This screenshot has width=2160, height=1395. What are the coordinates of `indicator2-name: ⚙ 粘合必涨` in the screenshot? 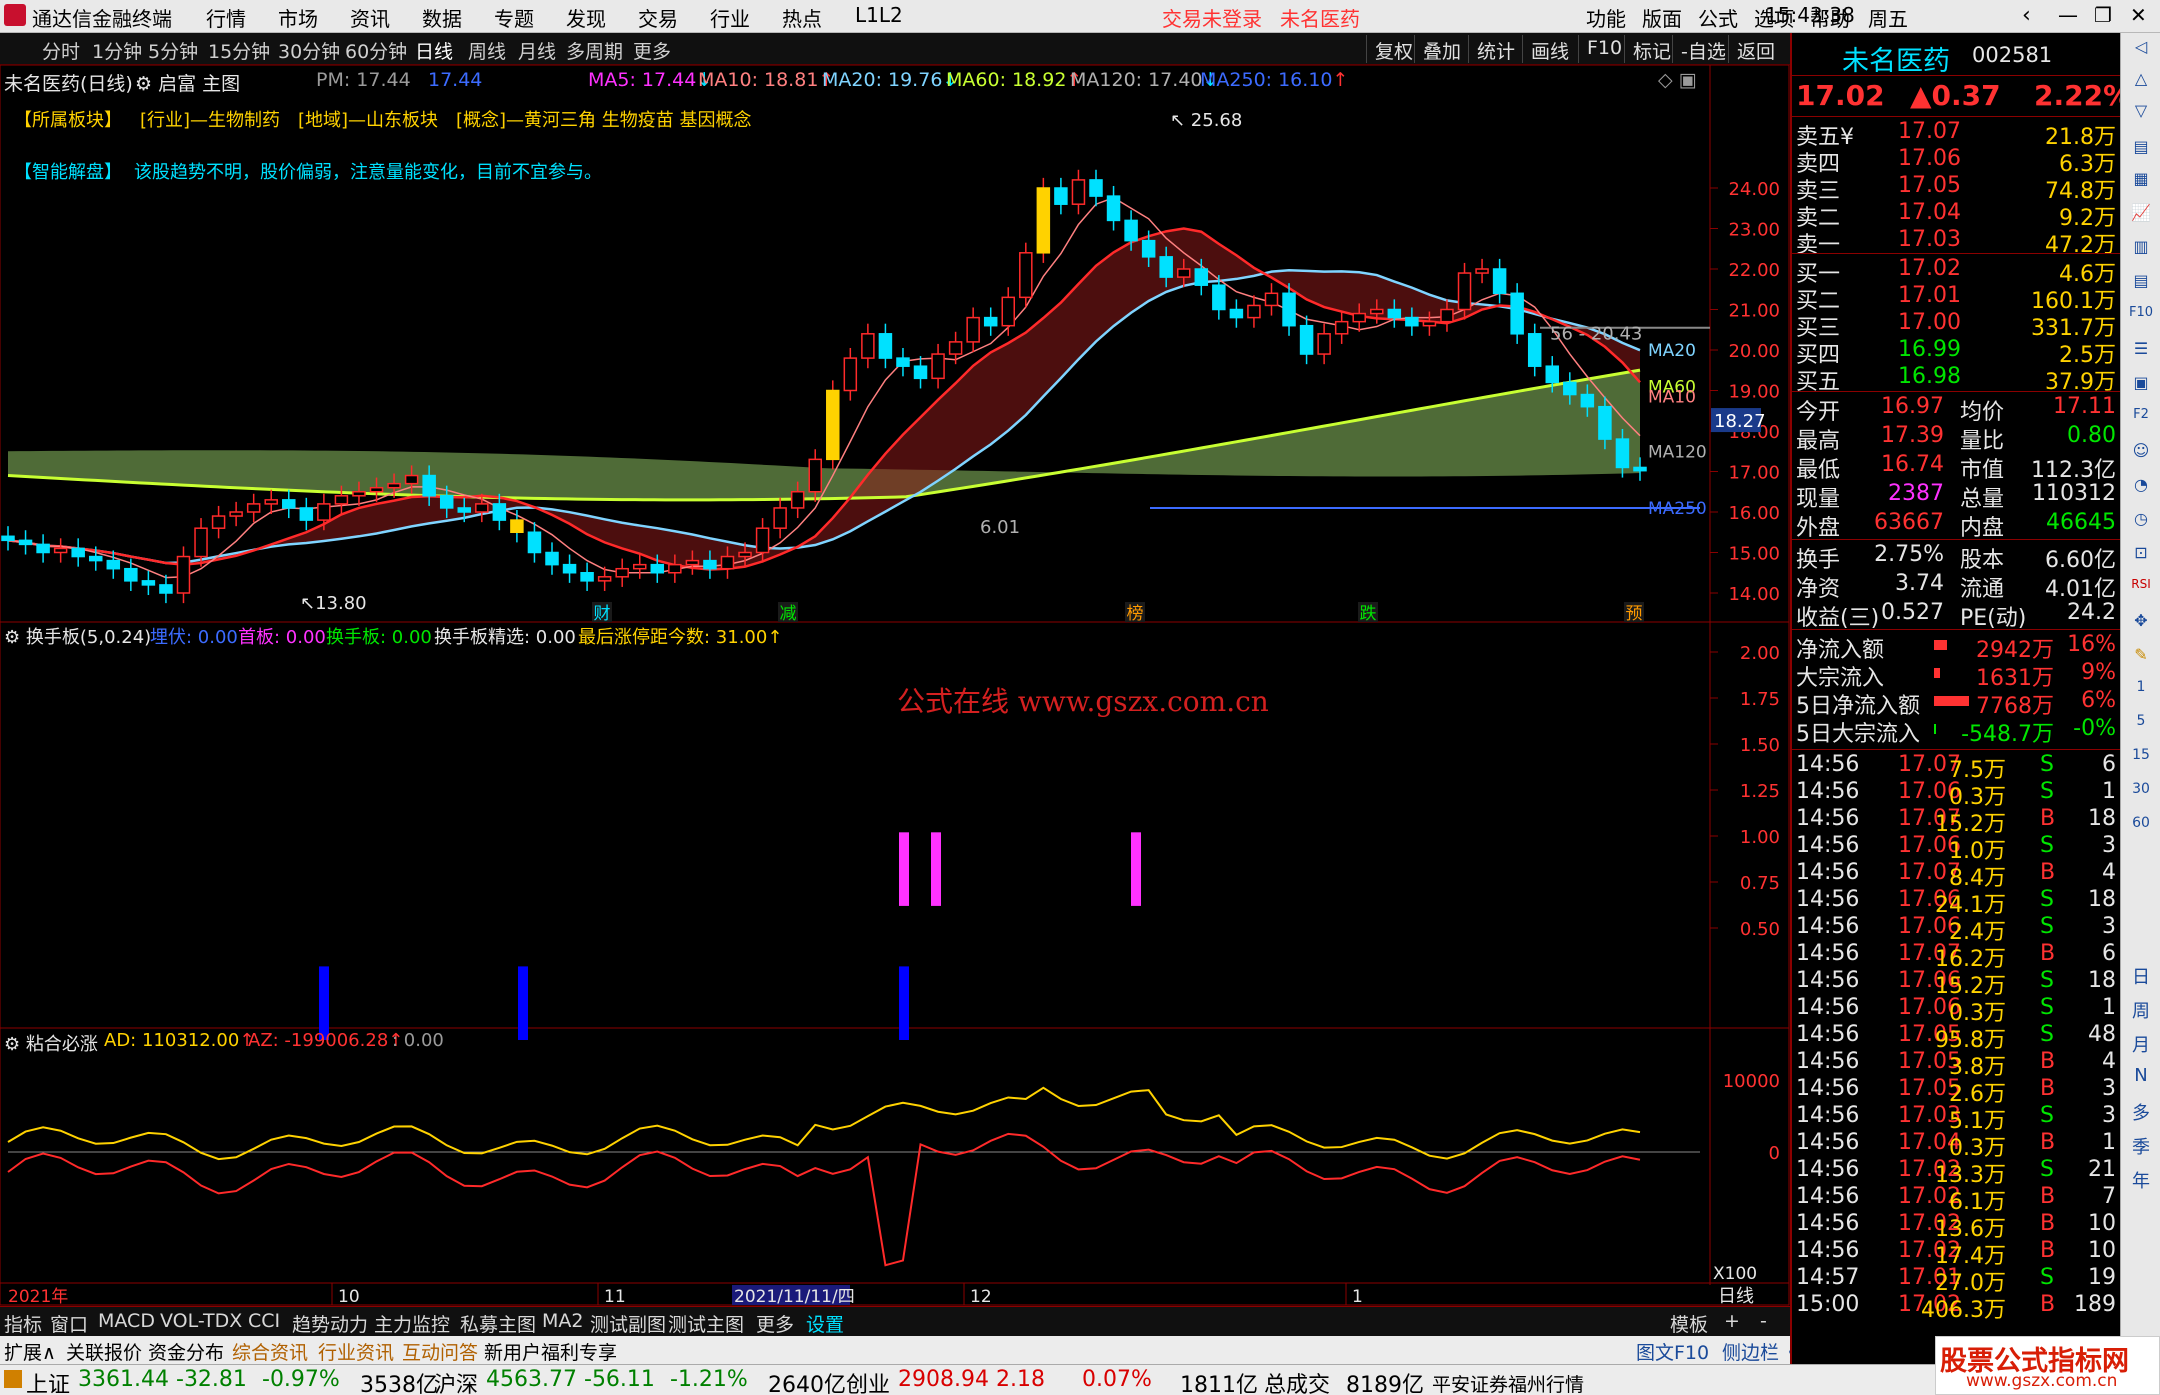 It's located at (51, 1043).